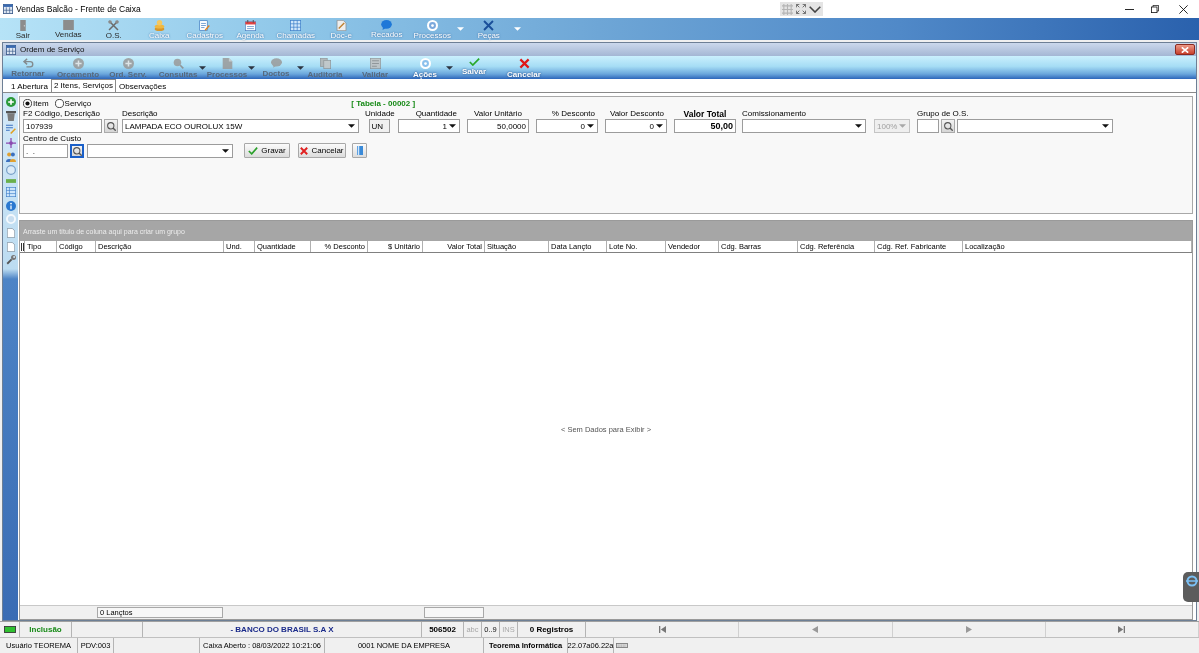 Image resolution: width=1199 pixels, height=653 pixels. What do you see at coordinates (250, 25) in the screenshot?
I see `calendar-icon` at bounding box center [250, 25].